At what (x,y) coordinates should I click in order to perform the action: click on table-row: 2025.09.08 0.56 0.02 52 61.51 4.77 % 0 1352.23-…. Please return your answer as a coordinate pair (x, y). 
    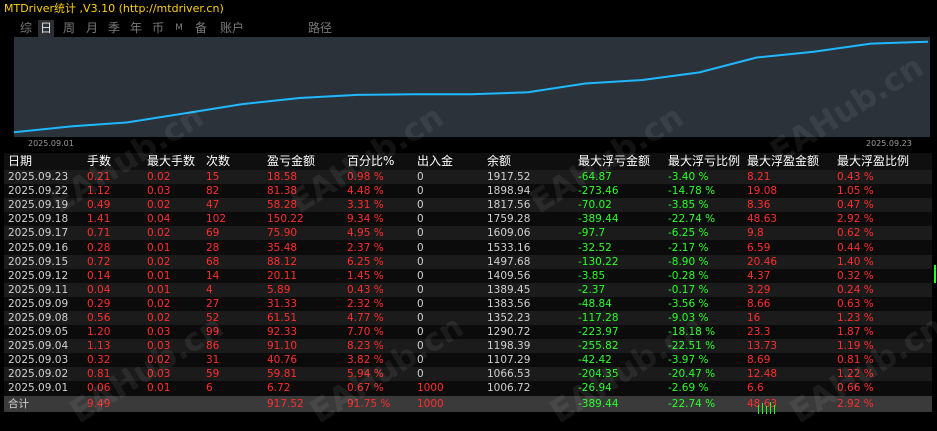
    Looking at the image, I should click on (468, 318).